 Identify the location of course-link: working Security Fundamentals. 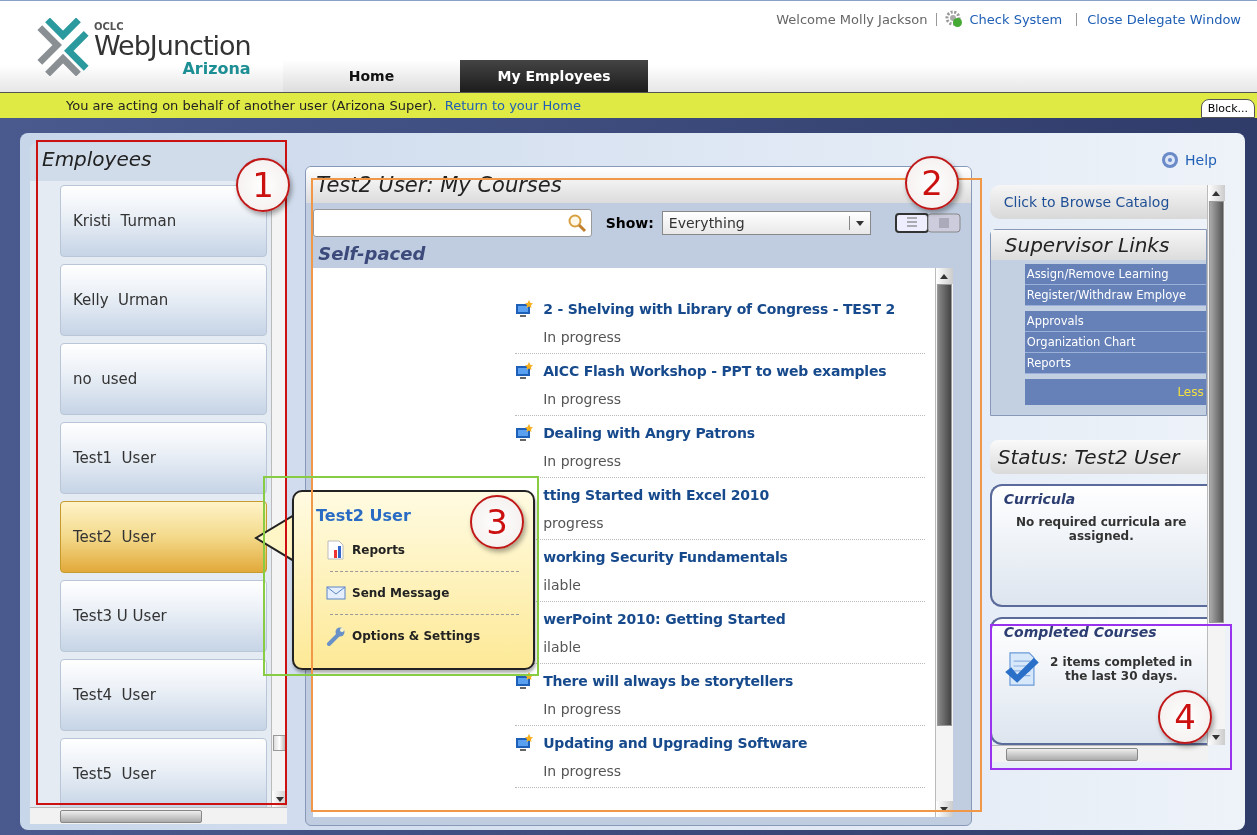
(665, 556).